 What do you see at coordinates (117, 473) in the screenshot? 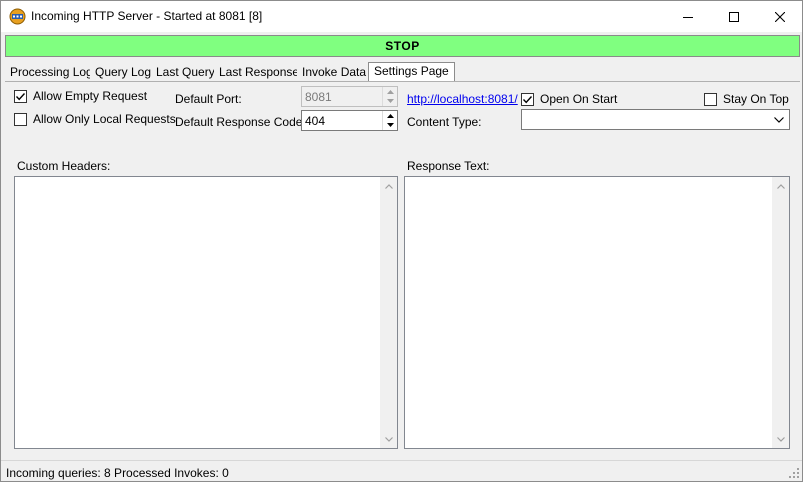
I see `status-text: Incoming queries: 8 Processed Invokes: 0` at bounding box center [117, 473].